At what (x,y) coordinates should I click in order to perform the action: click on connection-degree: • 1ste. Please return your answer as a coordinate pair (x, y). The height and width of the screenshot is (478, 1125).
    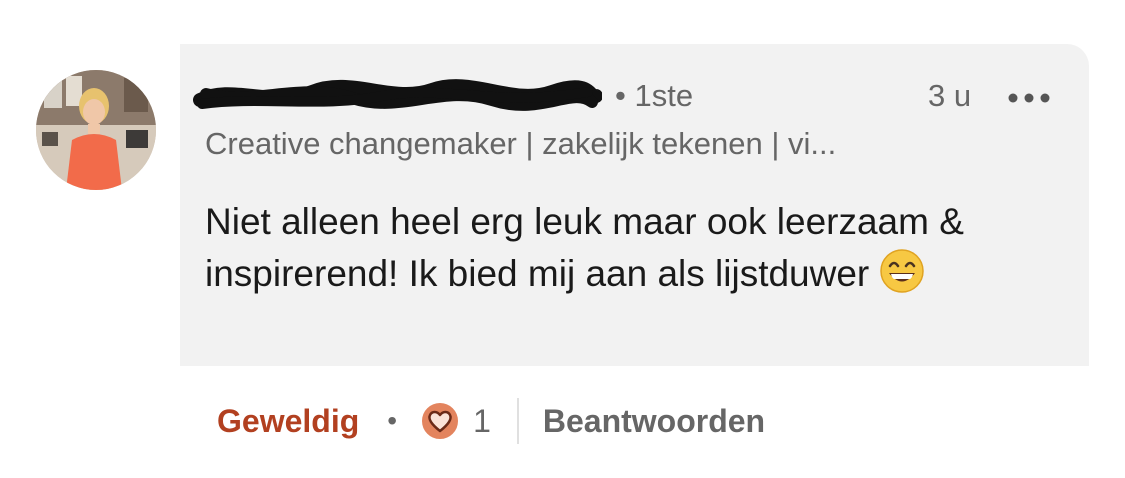
    Looking at the image, I should click on (654, 95).